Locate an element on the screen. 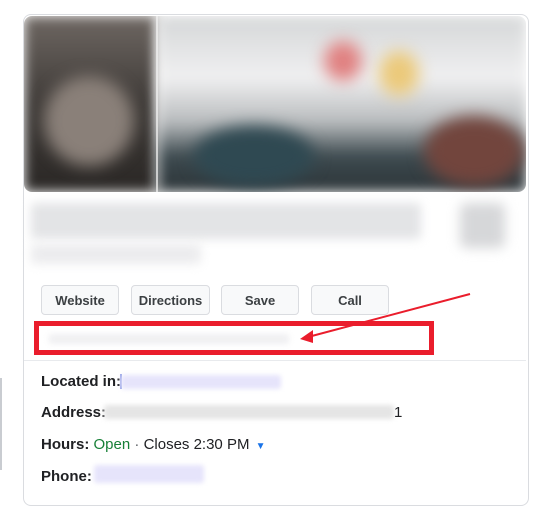 This screenshot has height=506, width=534. address-value-tail: 1 is located at coordinates (398, 412).